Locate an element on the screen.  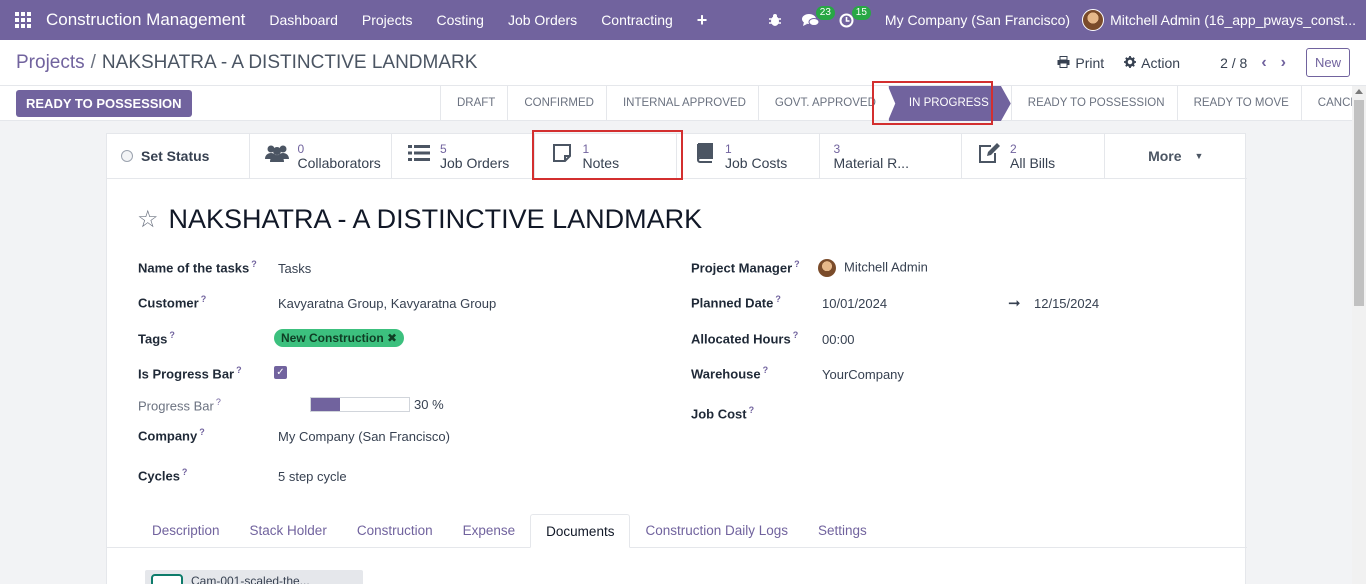
job-orders-button: 5 Job Orders is located at coordinates (463, 156).